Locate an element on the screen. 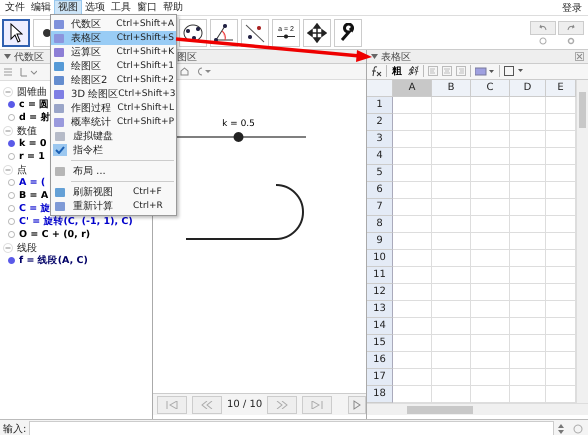 This screenshot has width=588, height=435. row-header: 15 is located at coordinates (380, 343).